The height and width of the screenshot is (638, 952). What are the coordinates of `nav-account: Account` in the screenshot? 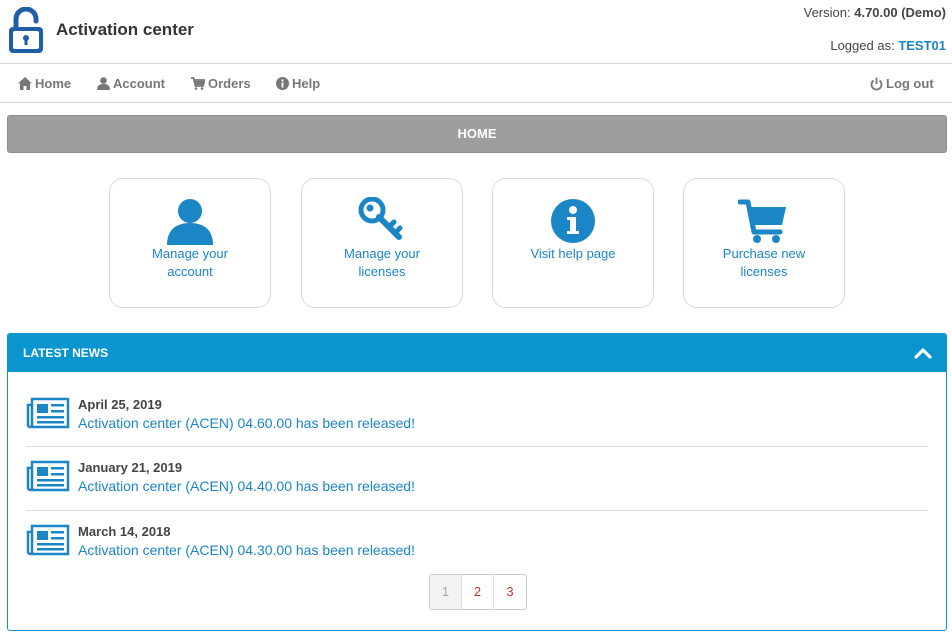 It's located at (131, 83).